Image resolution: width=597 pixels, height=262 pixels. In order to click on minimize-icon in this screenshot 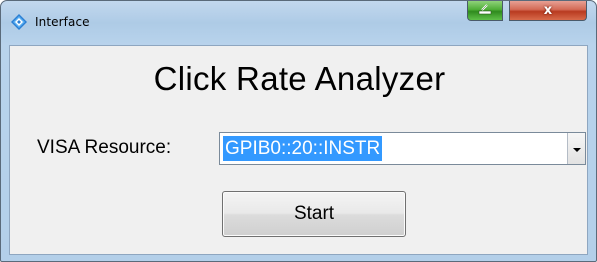, I will do `click(485, 11)`.